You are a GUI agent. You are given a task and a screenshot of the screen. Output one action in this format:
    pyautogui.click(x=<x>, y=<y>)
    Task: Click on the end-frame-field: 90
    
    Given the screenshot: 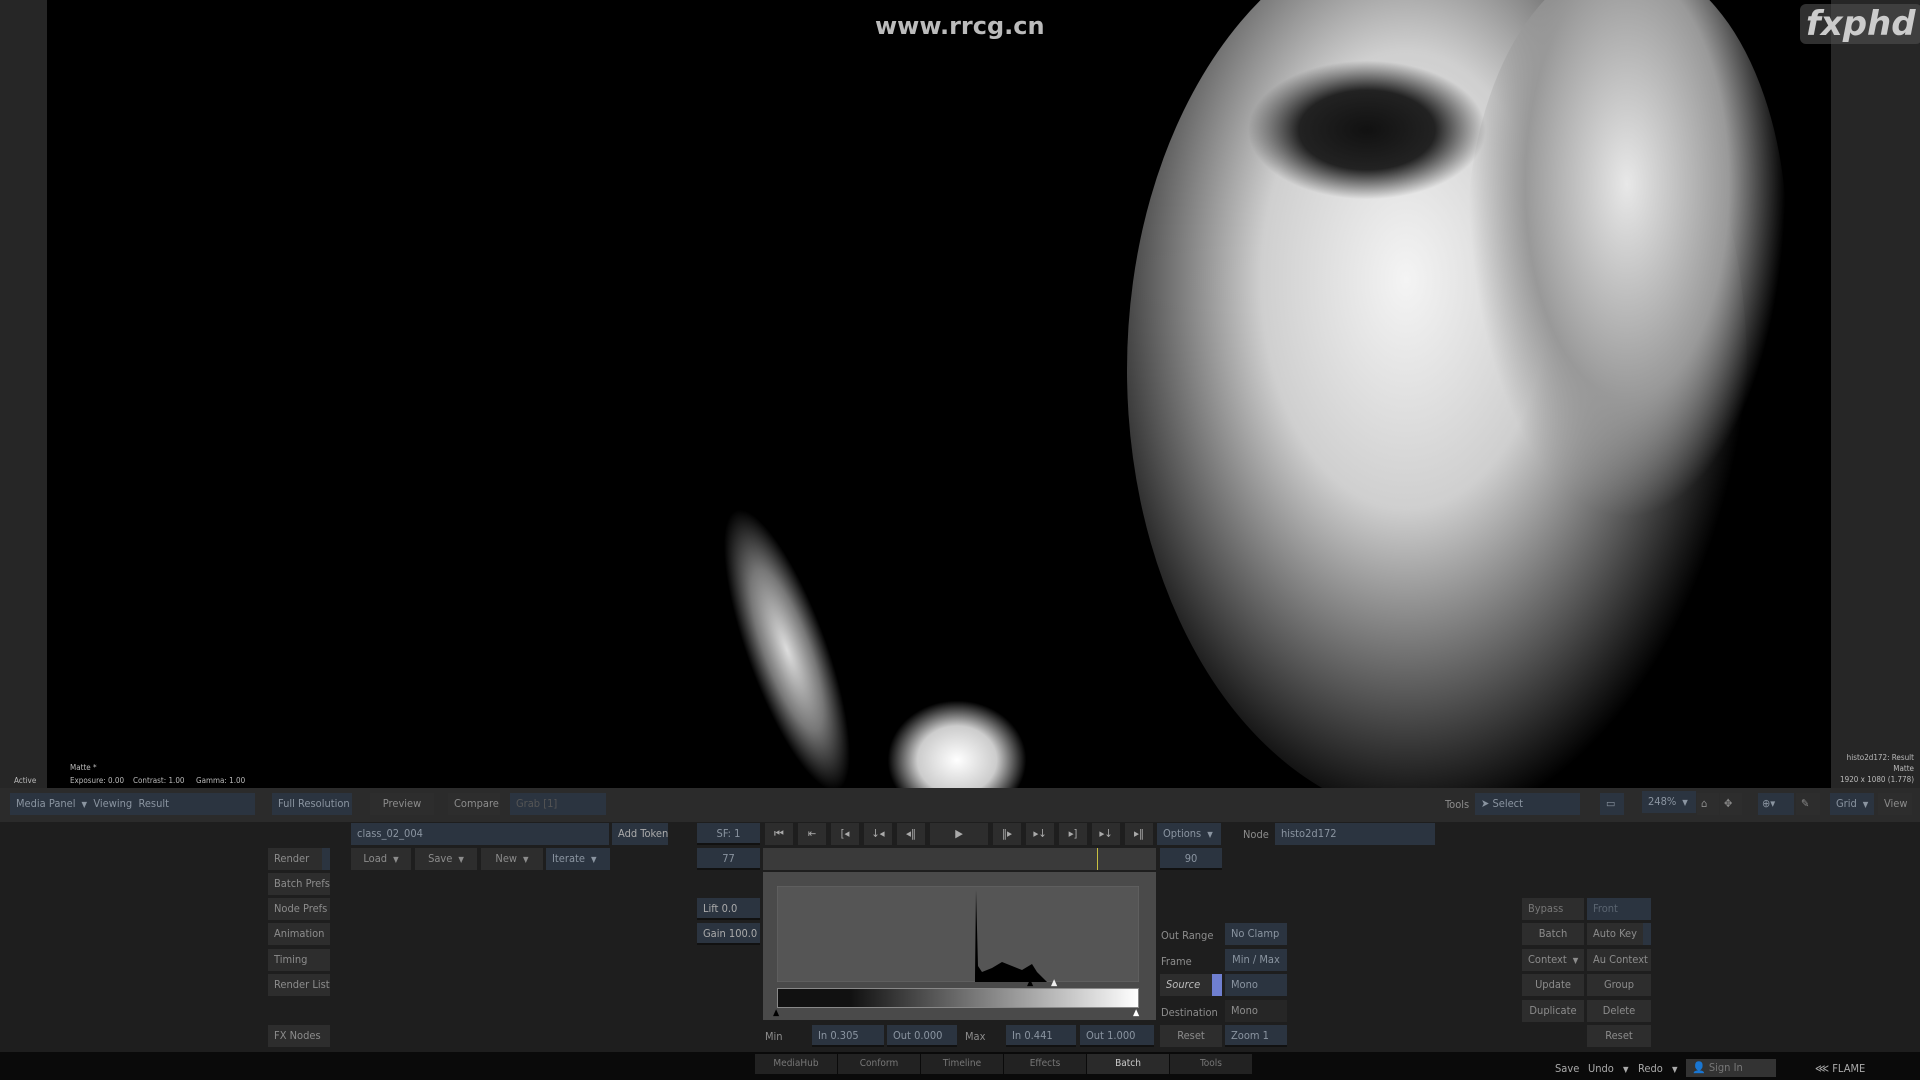 What is the action you would take?
    pyautogui.click(x=1191, y=859)
    